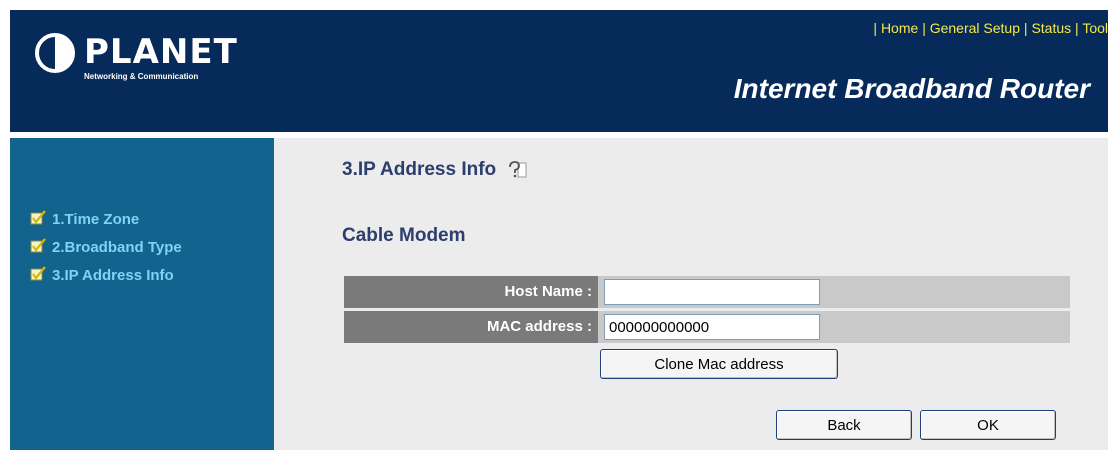 The height and width of the screenshot is (450, 1108). I want to click on sidebar-item-broadband-type: 2.Broadband Type, so click(106, 248).